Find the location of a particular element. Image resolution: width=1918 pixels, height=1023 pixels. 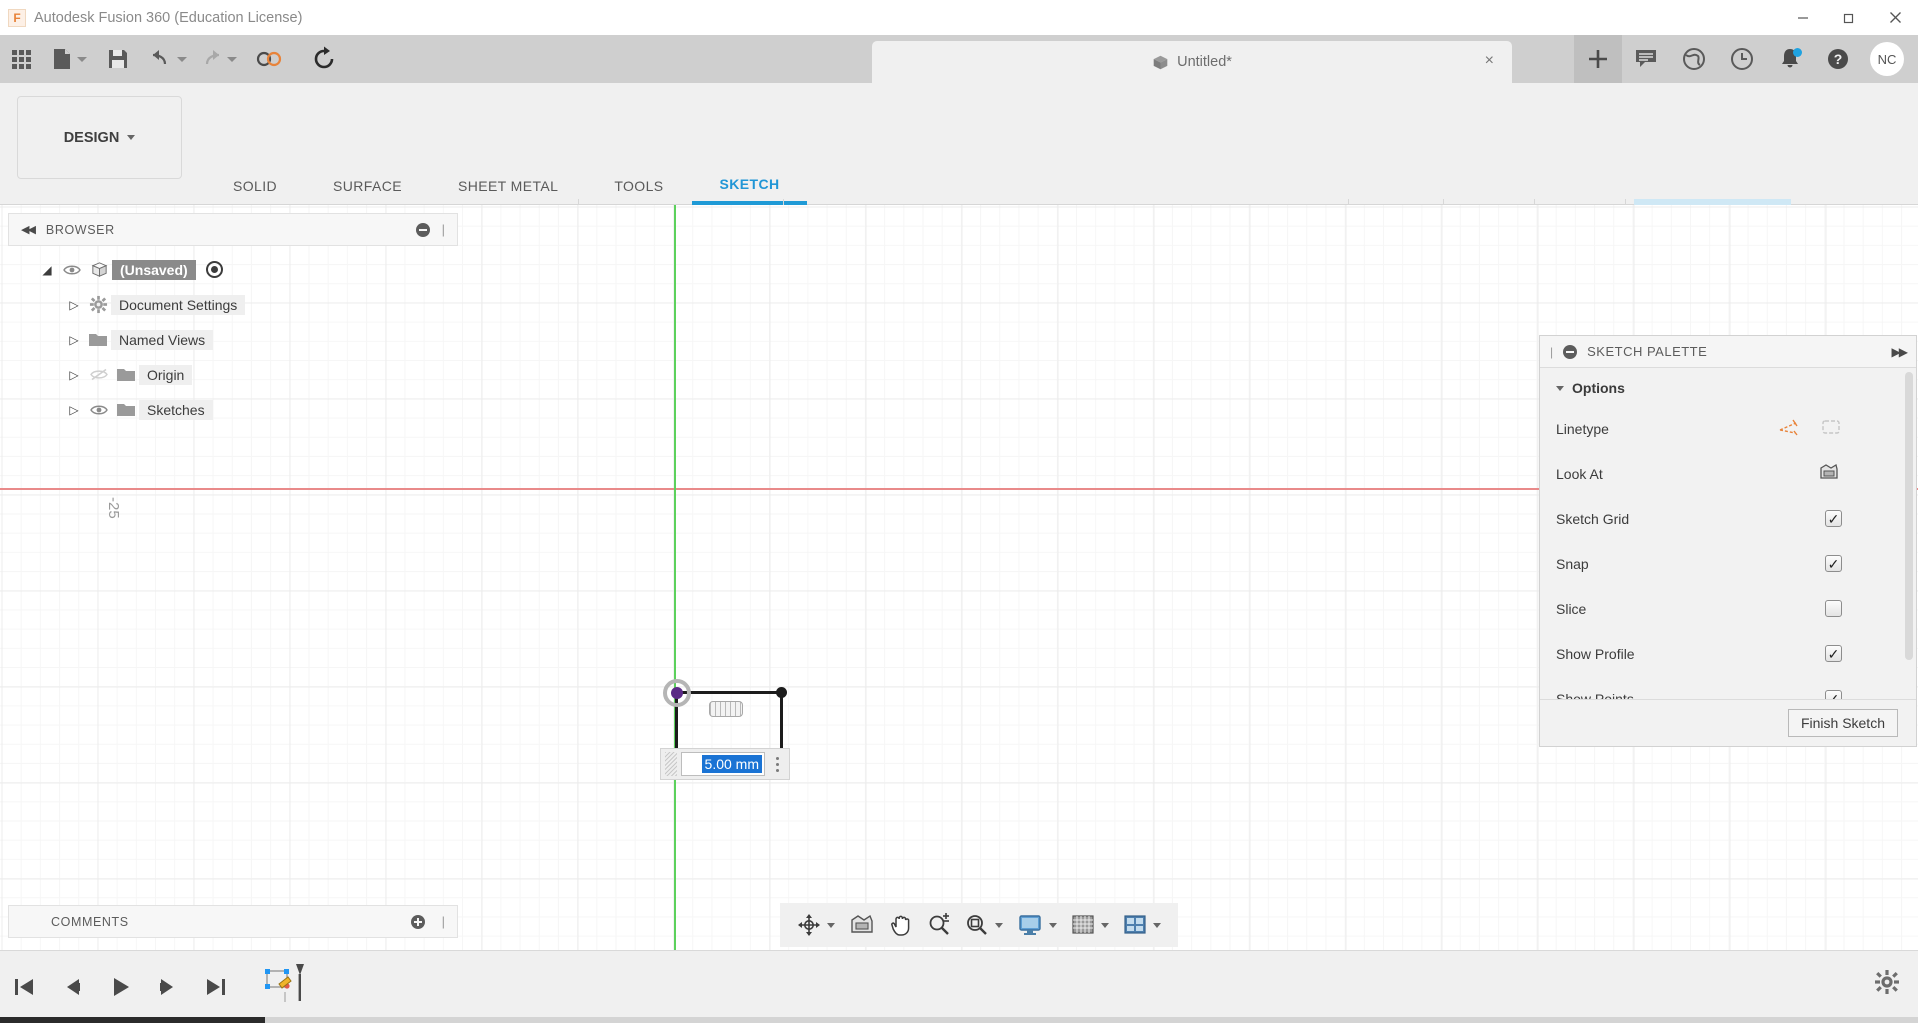

add-tab-icon is located at coordinates (1598, 59).